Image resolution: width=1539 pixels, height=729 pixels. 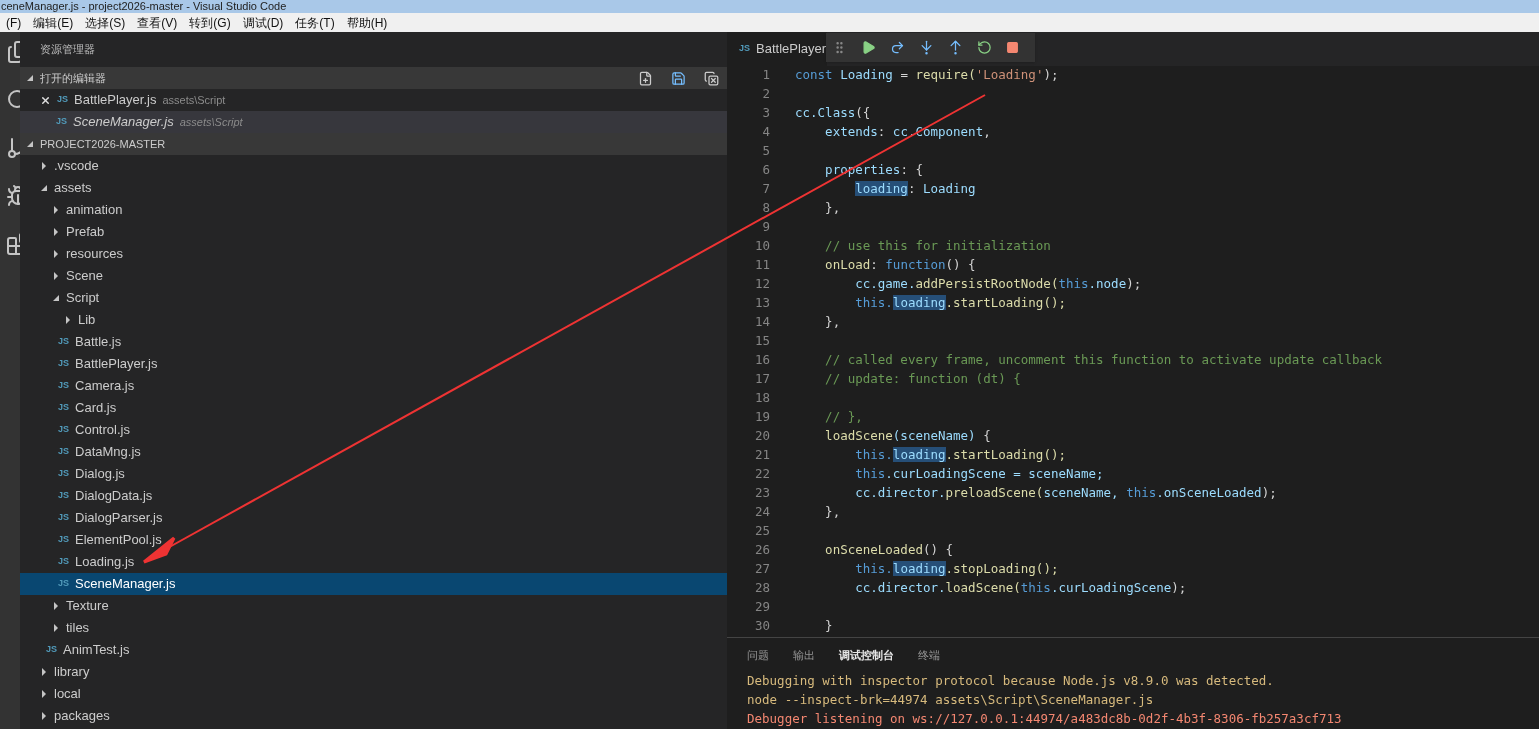 What do you see at coordinates (761, 360) in the screenshot?
I see `line-number: 16` at bounding box center [761, 360].